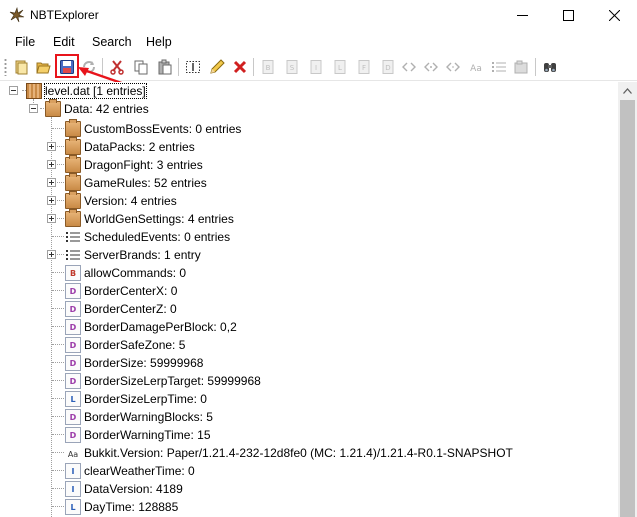 This screenshot has width=637, height=517. I want to click on open-folder-icon, so click(43, 68).